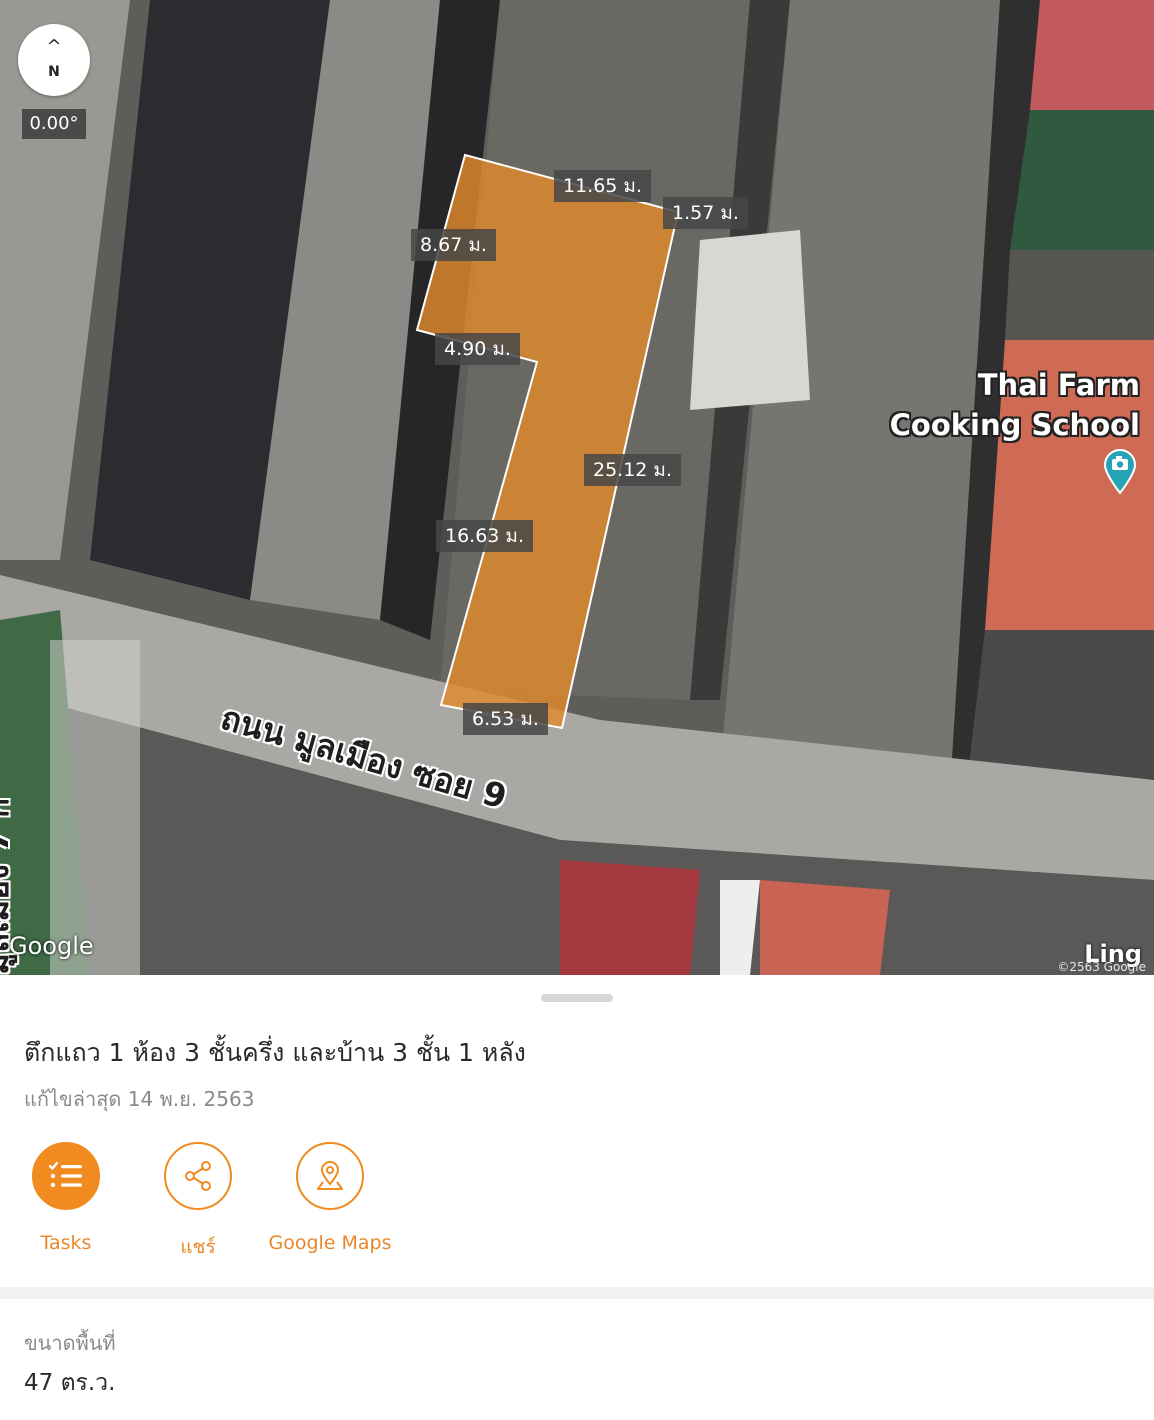  I want to click on tasks-button-circle, so click(66, 1176).